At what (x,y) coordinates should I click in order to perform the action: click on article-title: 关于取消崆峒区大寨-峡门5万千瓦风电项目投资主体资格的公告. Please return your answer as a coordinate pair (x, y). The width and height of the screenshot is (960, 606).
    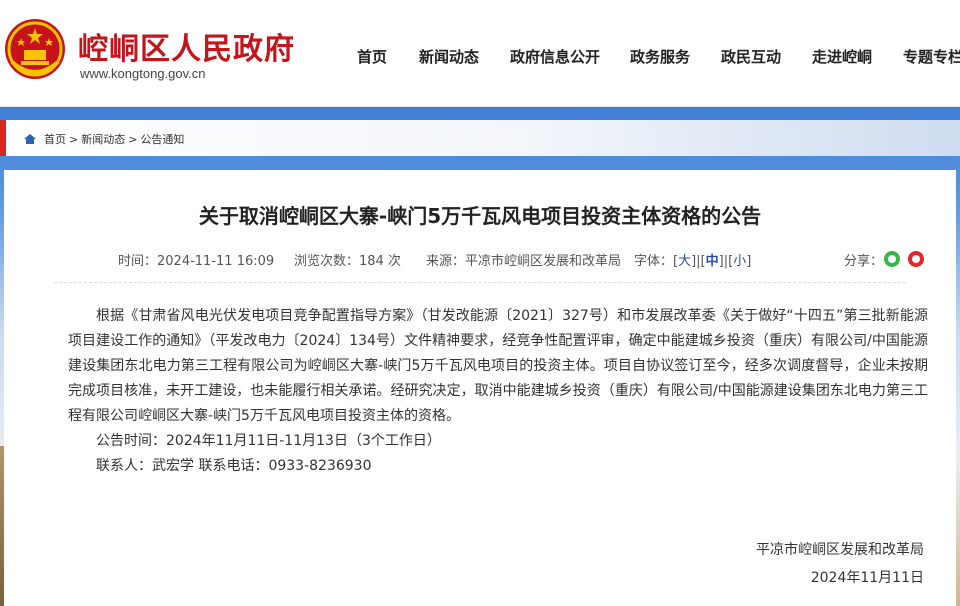
    Looking at the image, I should click on (480, 216).